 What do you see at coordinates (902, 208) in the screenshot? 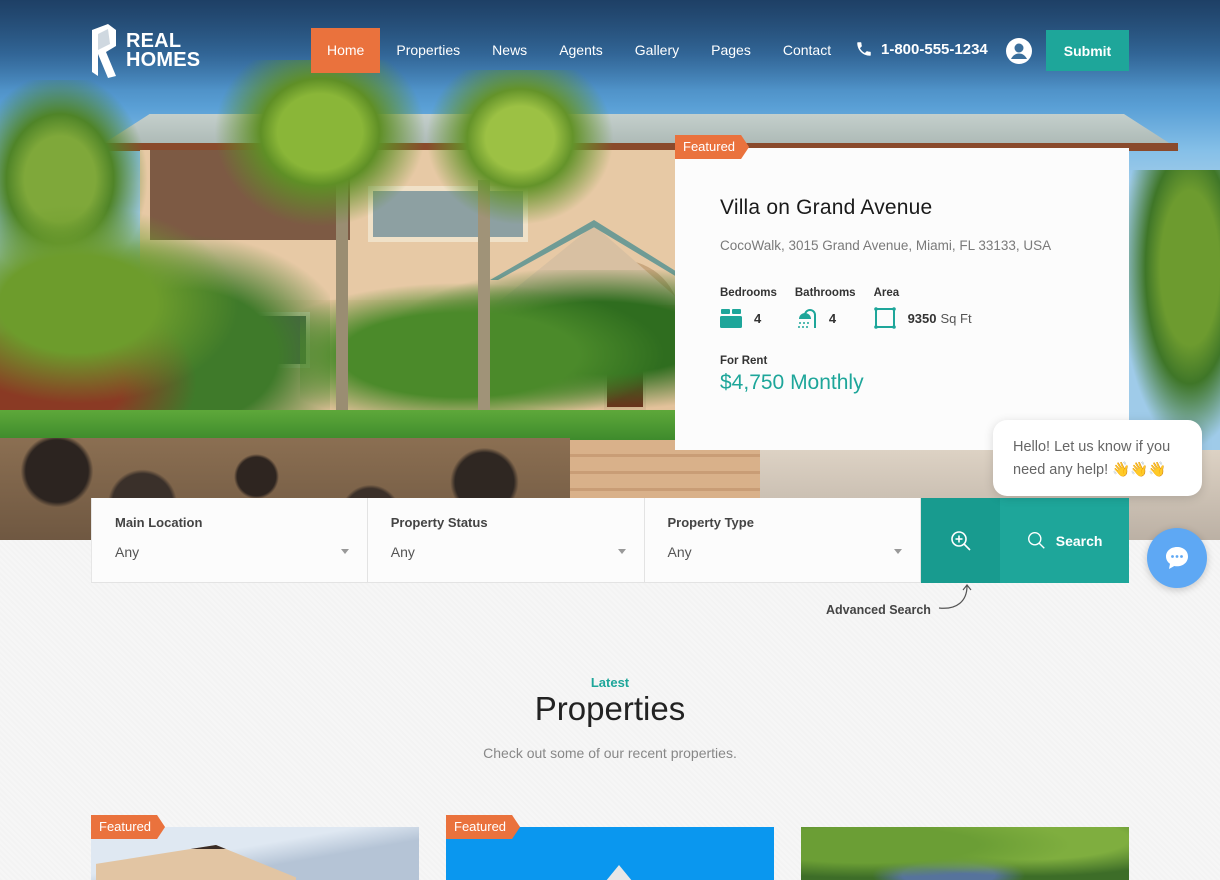
I see `property-title: Villa on Grand Avenue` at bounding box center [902, 208].